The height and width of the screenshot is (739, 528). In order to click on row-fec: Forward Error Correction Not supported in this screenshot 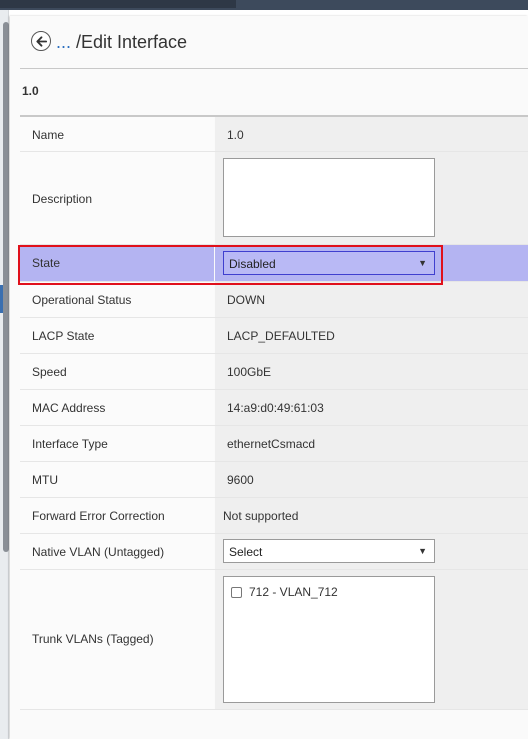, I will do `click(274, 516)`.